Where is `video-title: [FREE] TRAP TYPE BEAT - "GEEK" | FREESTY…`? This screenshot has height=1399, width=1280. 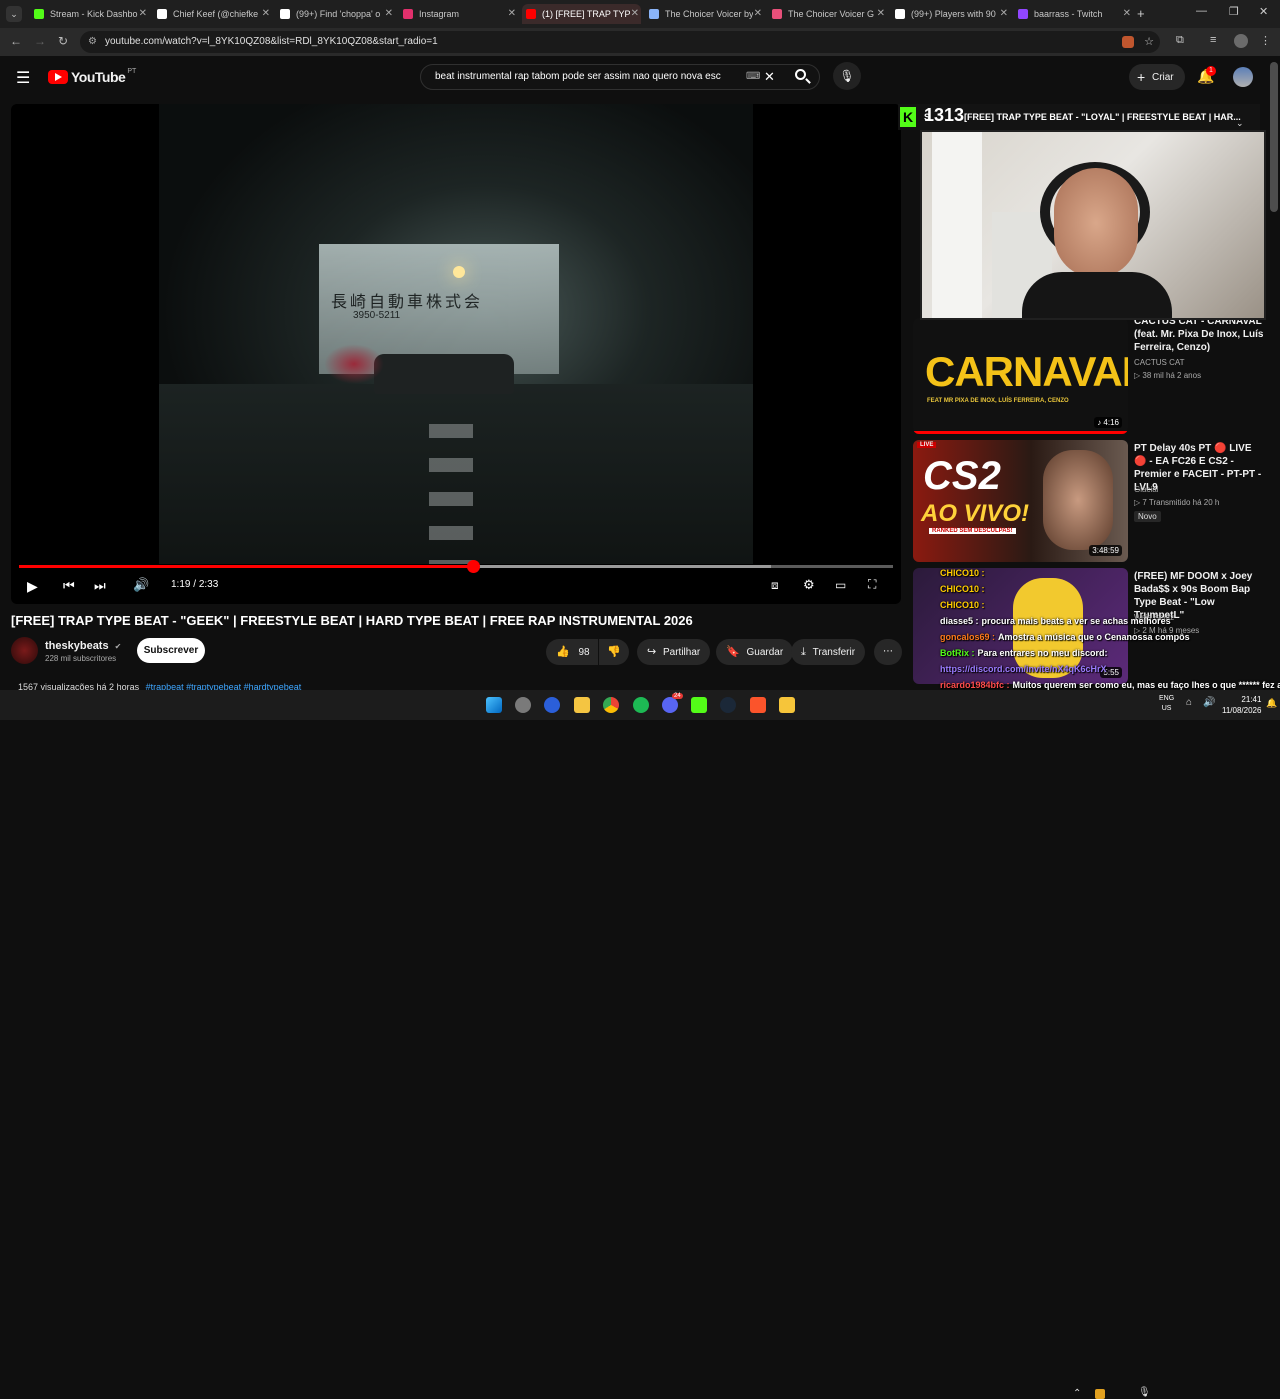
video-title: [FREE] TRAP TYPE BEAT - "GEEK" | FREESTY… is located at coordinates (352, 620).